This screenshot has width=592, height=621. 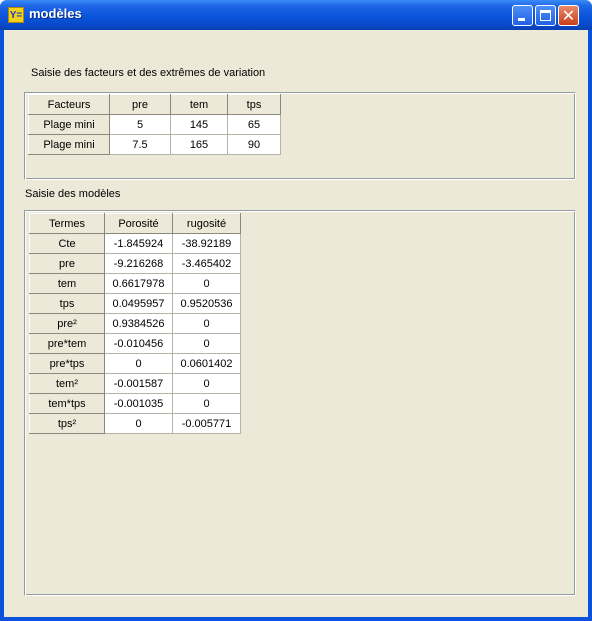 What do you see at coordinates (140, 144) in the screenshot?
I see `grid-cell: 7.5` at bounding box center [140, 144].